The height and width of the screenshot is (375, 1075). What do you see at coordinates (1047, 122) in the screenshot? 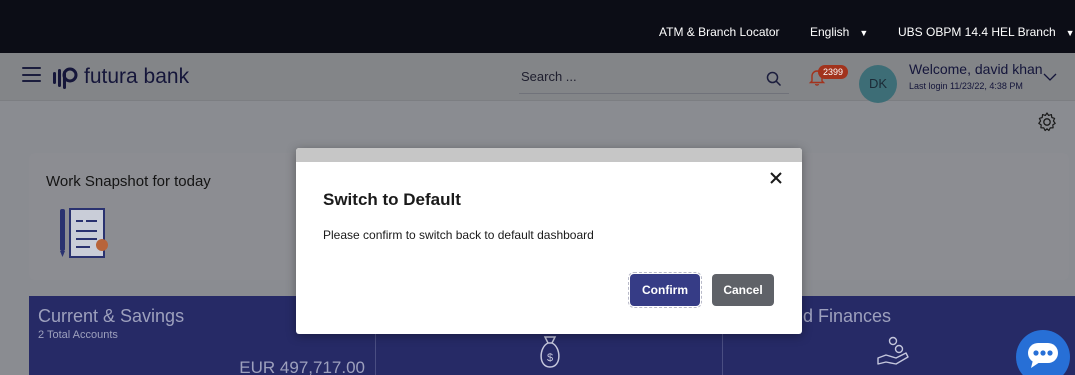
I see `gear-icon` at bounding box center [1047, 122].